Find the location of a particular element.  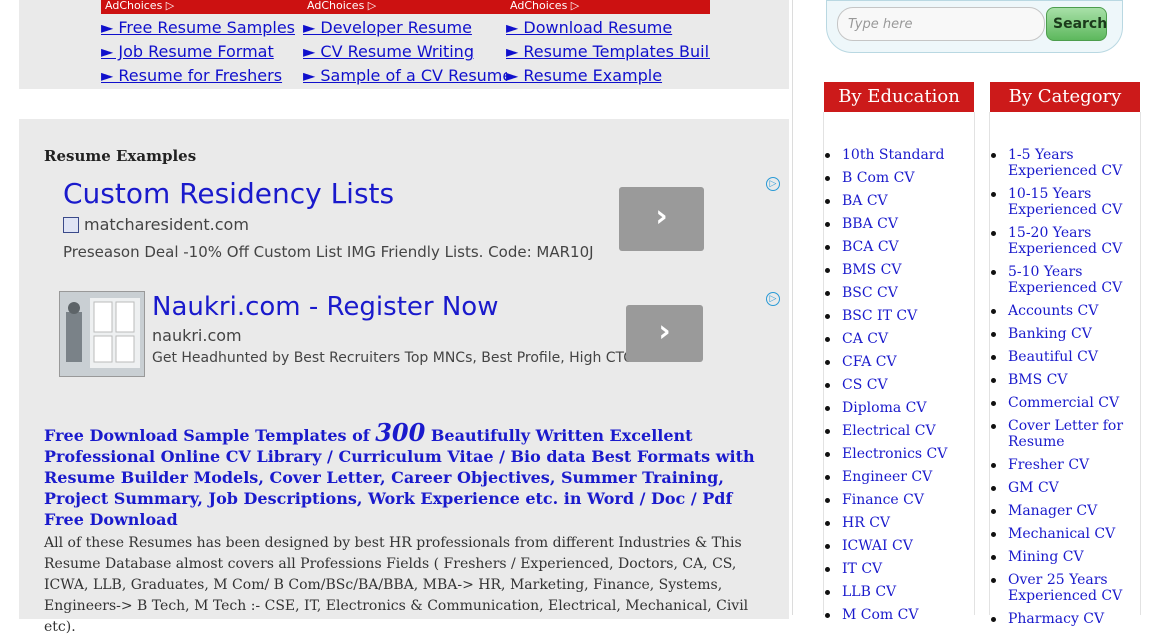

list-item: Fresher CV is located at coordinates (1060, 465).